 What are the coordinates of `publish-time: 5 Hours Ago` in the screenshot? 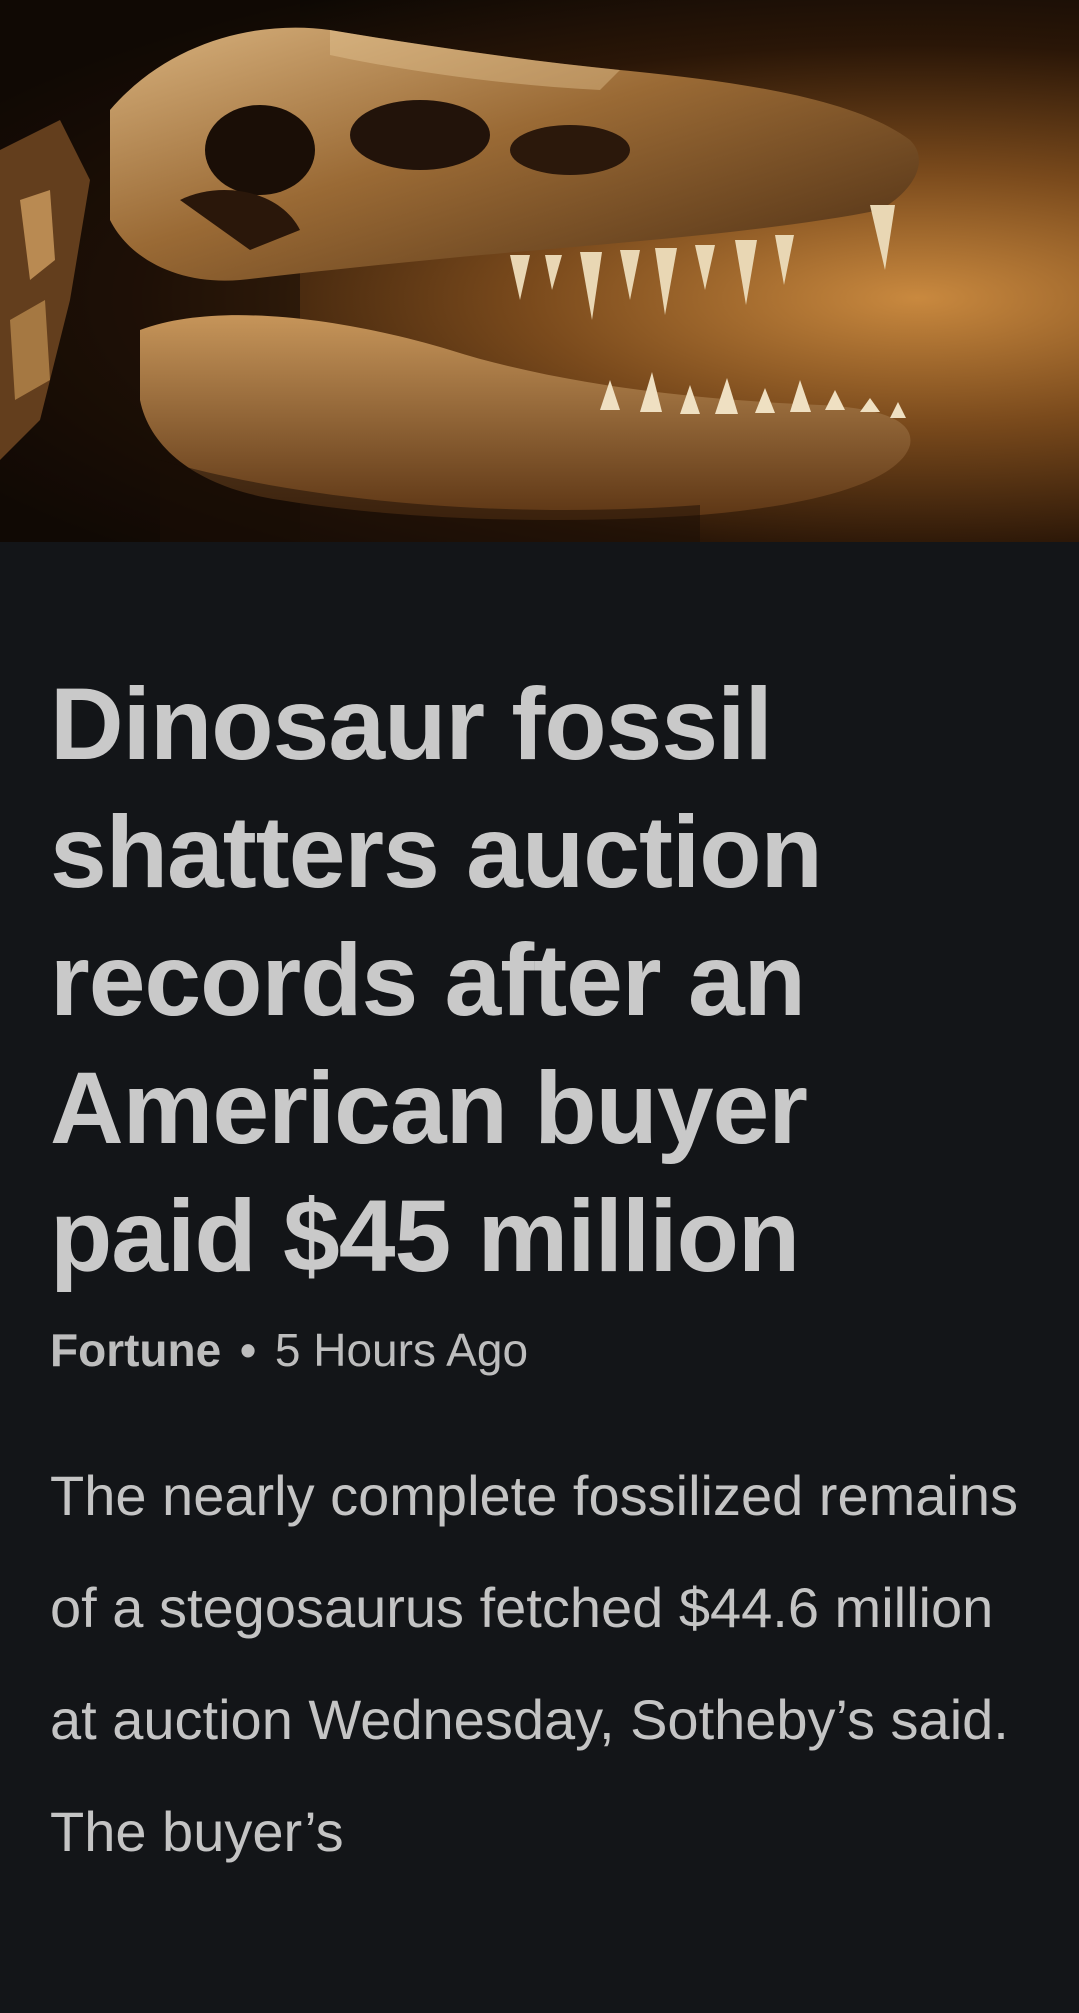 It's located at (401, 1350).